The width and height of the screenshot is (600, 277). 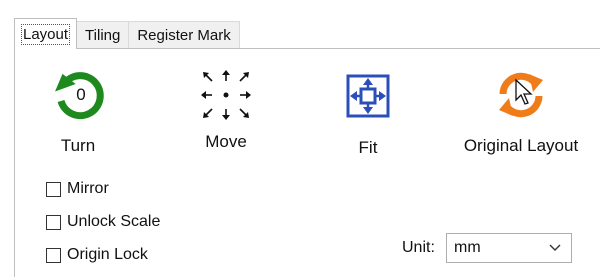 I want to click on tab-layout-label: Layout, so click(x=45, y=34).